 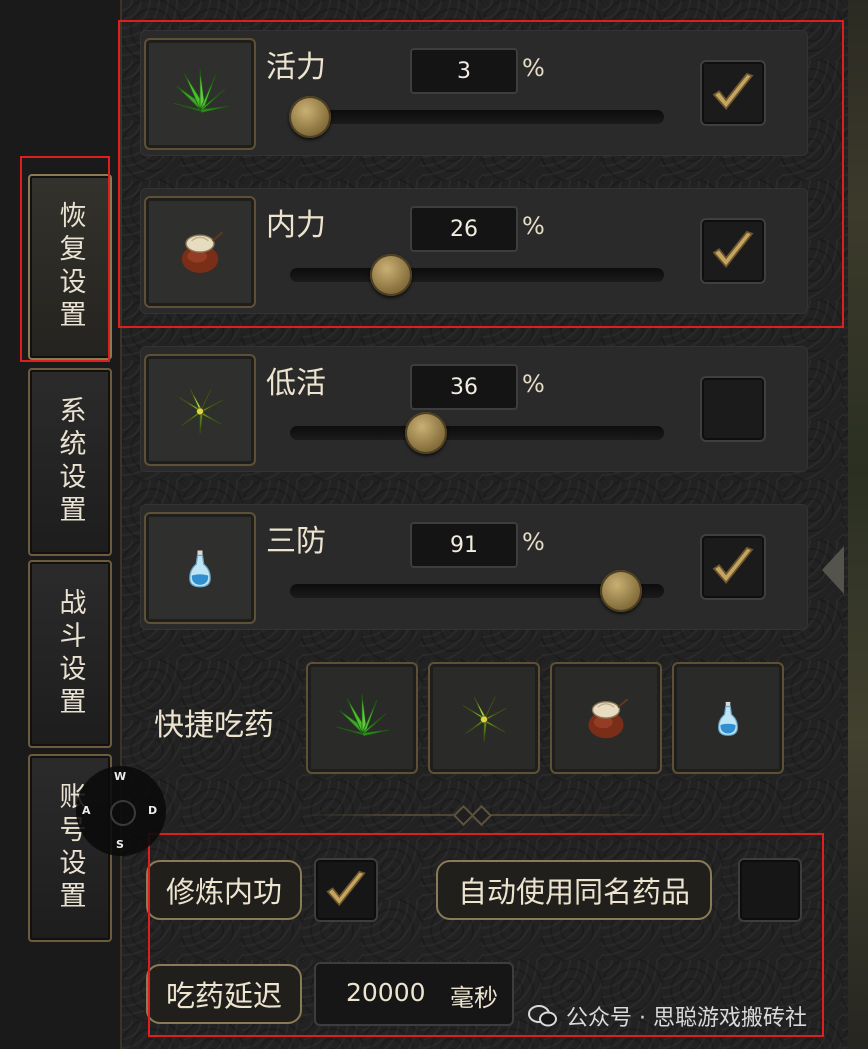 What do you see at coordinates (386, 992) in the screenshot?
I see `delay-value: 20000` at bounding box center [386, 992].